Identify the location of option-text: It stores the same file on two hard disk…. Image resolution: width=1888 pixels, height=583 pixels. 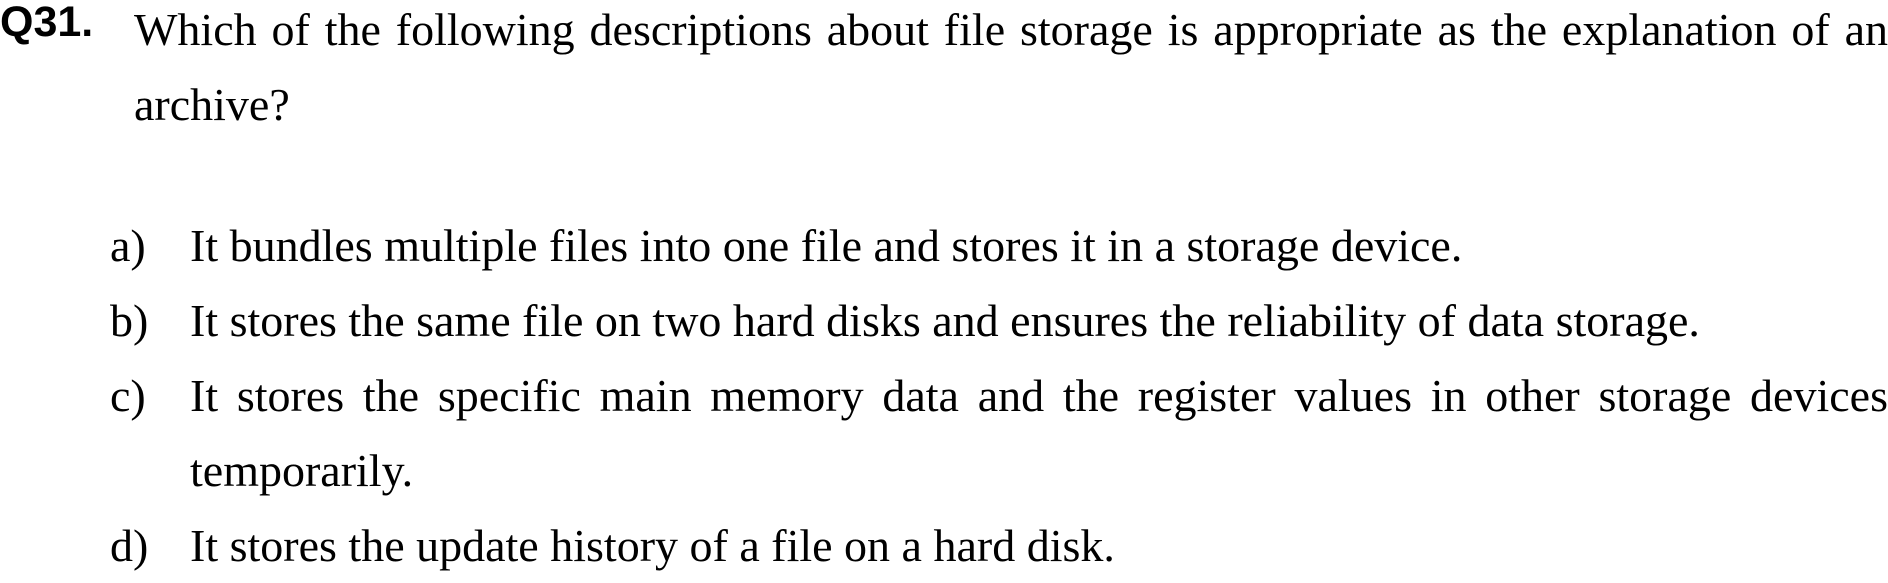
(945, 320).